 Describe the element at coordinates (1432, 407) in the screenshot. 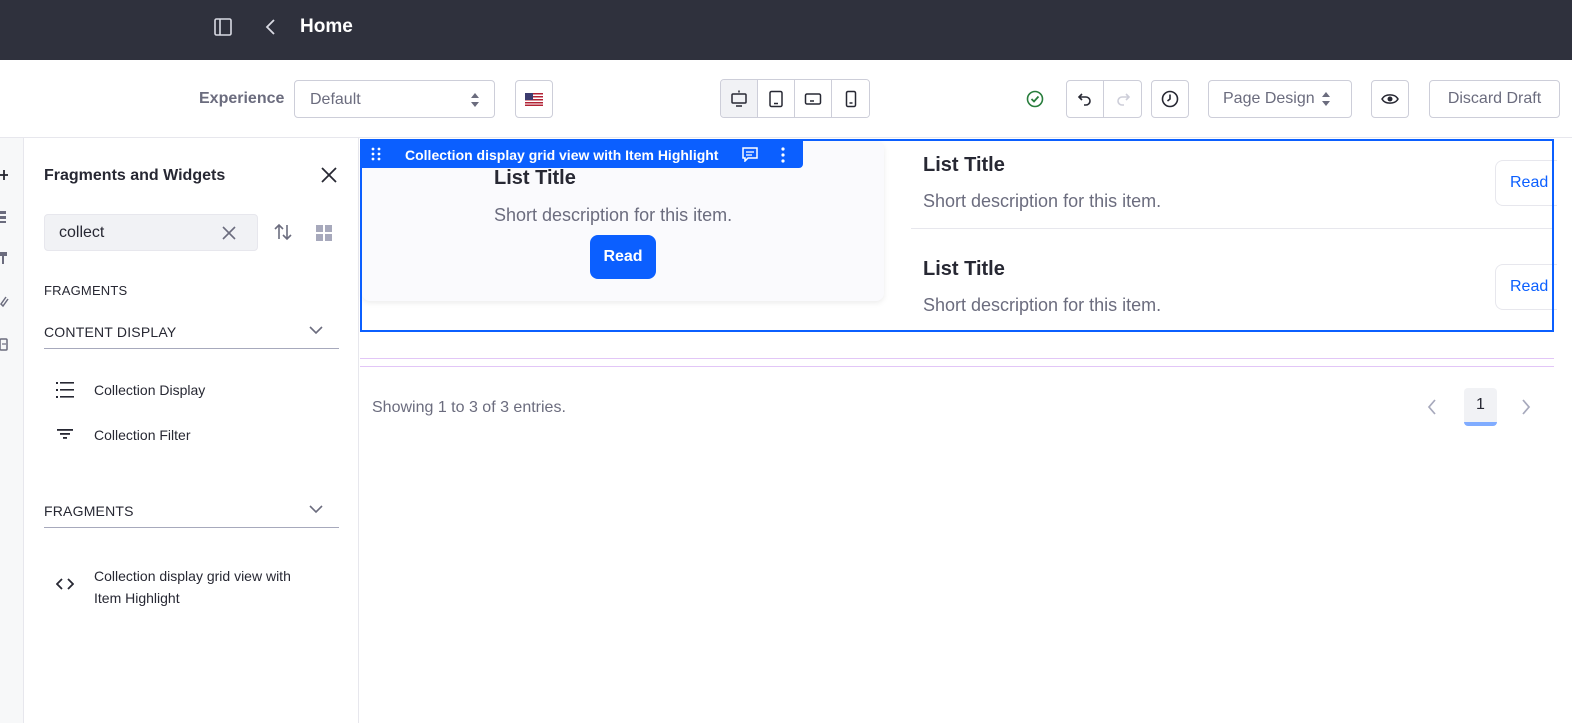

I see `chevron-left-icon` at that location.